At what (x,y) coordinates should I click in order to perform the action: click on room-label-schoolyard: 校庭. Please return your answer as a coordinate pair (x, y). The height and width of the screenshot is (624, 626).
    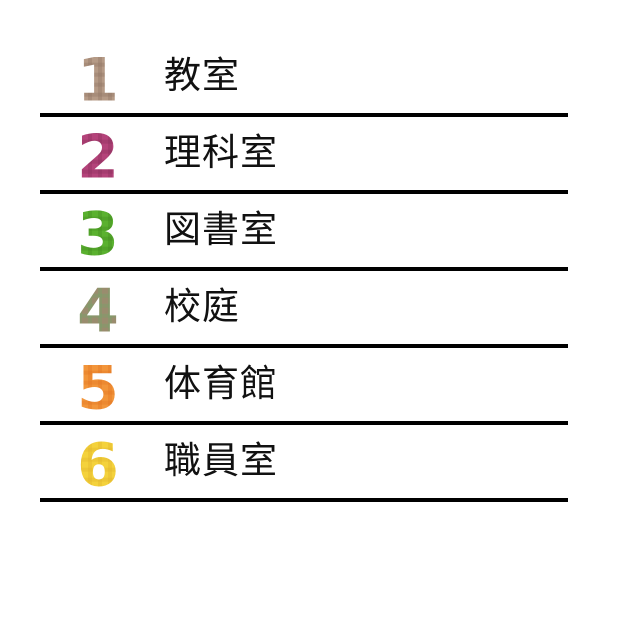
    Looking at the image, I should click on (202, 306).